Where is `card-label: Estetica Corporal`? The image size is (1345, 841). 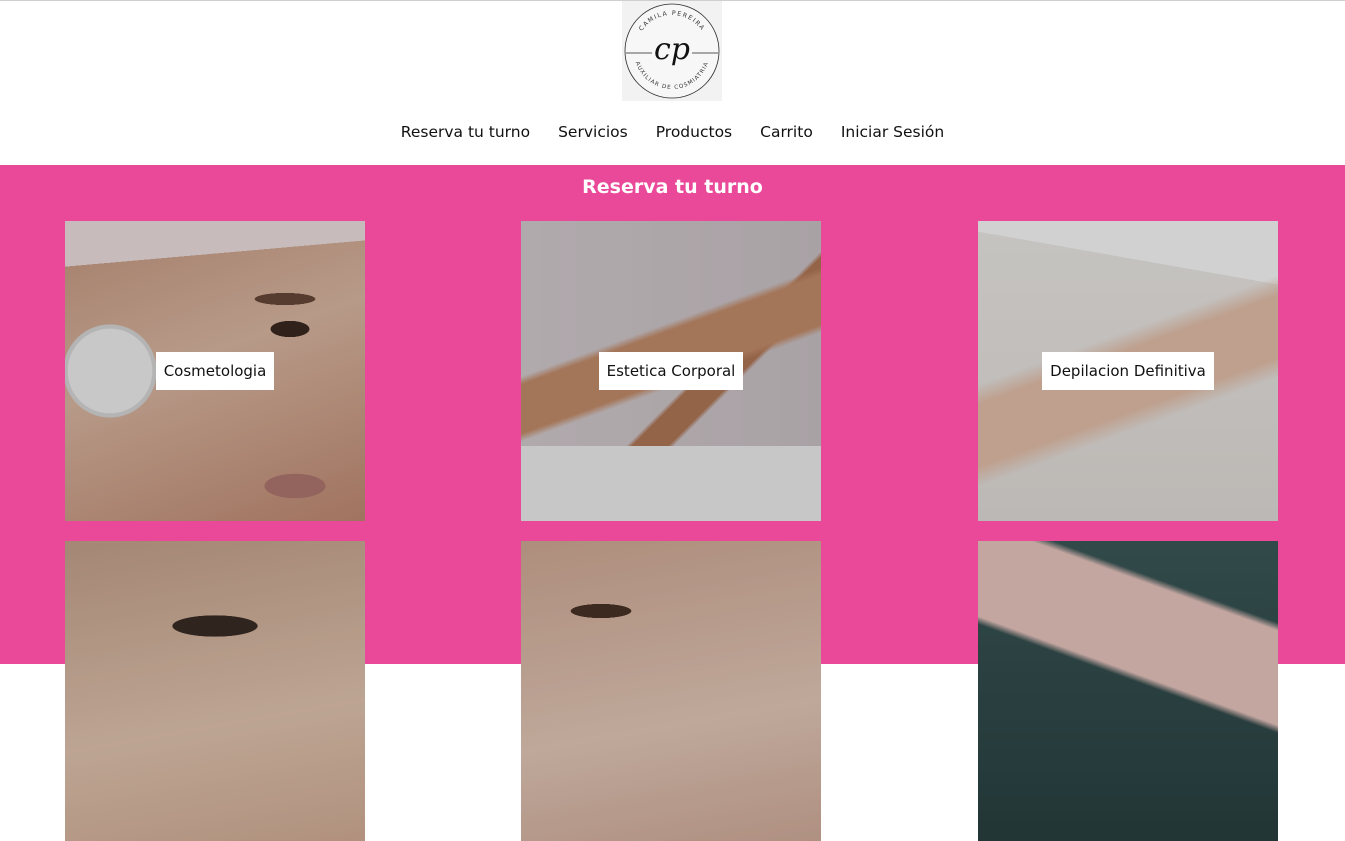 card-label: Estetica Corporal is located at coordinates (671, 371).